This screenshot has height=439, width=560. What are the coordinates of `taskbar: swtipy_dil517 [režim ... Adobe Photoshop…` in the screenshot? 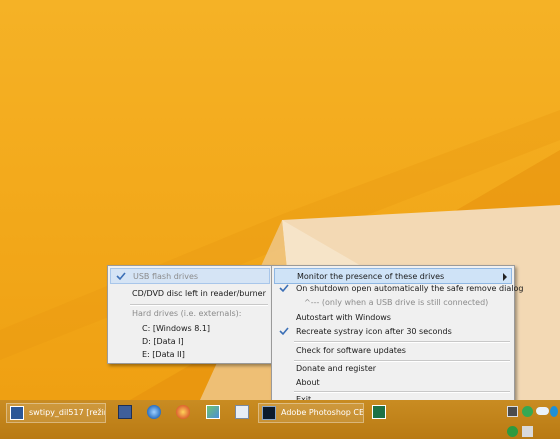 It's located at (280, 419).